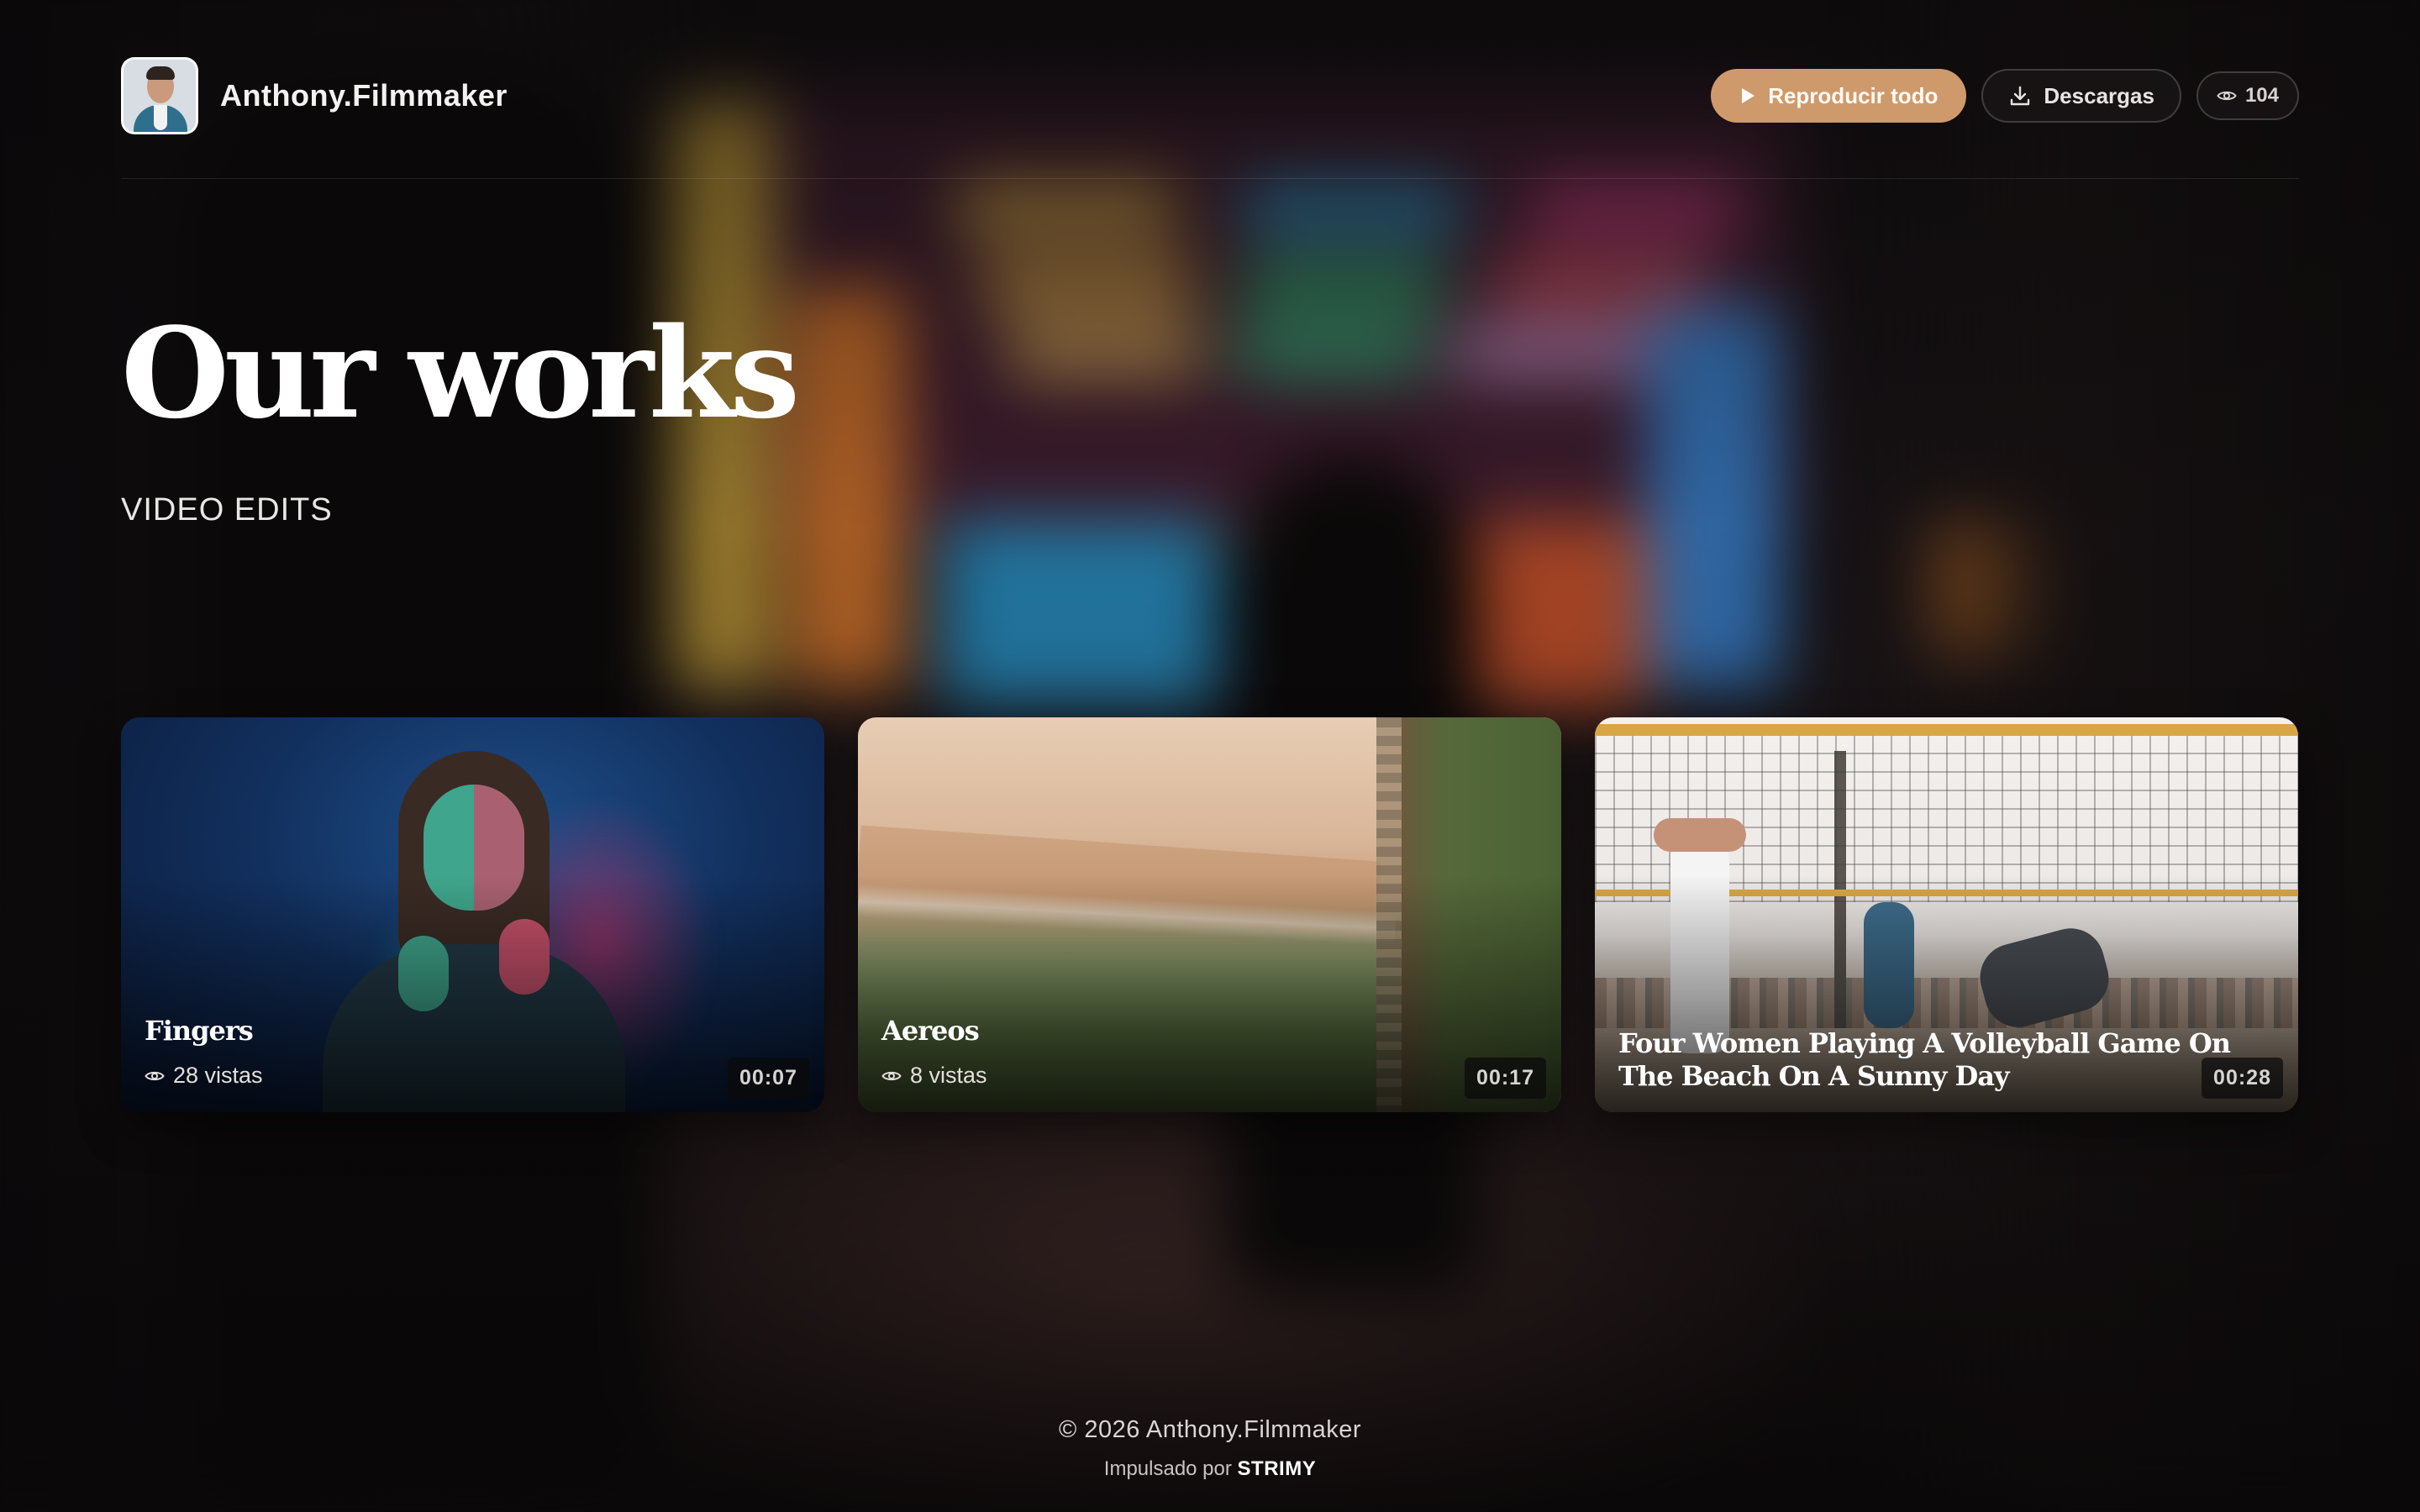  Describe the element at coordinates (931, 1031) in the screenshot. I see `video-title: Aereos` at that location.